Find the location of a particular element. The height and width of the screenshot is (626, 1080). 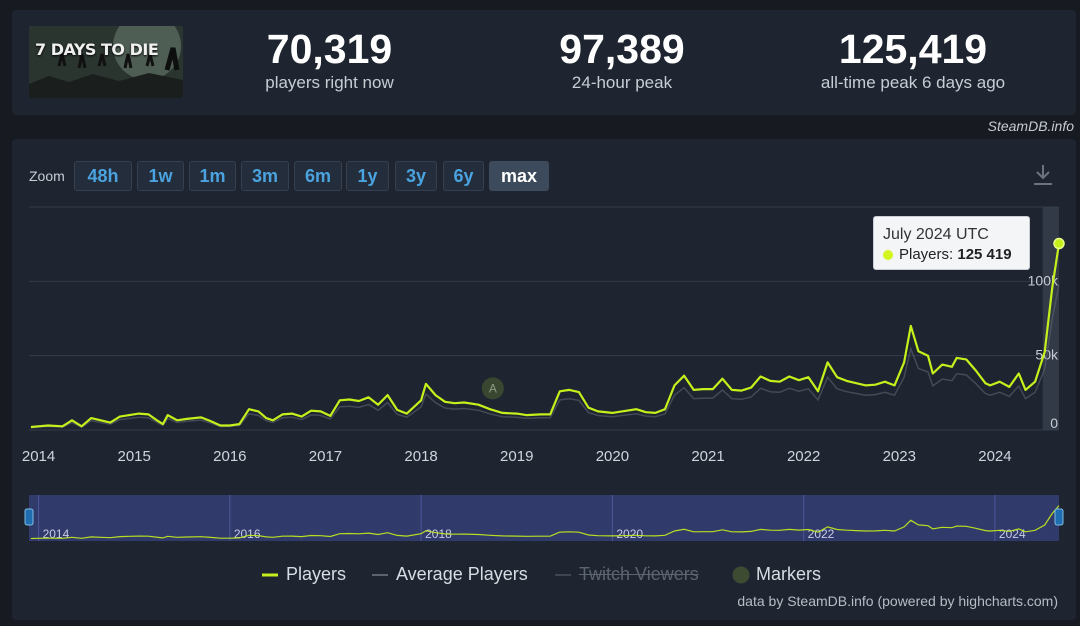

legend-twitch-swatch is located at coordinates (563, 575).